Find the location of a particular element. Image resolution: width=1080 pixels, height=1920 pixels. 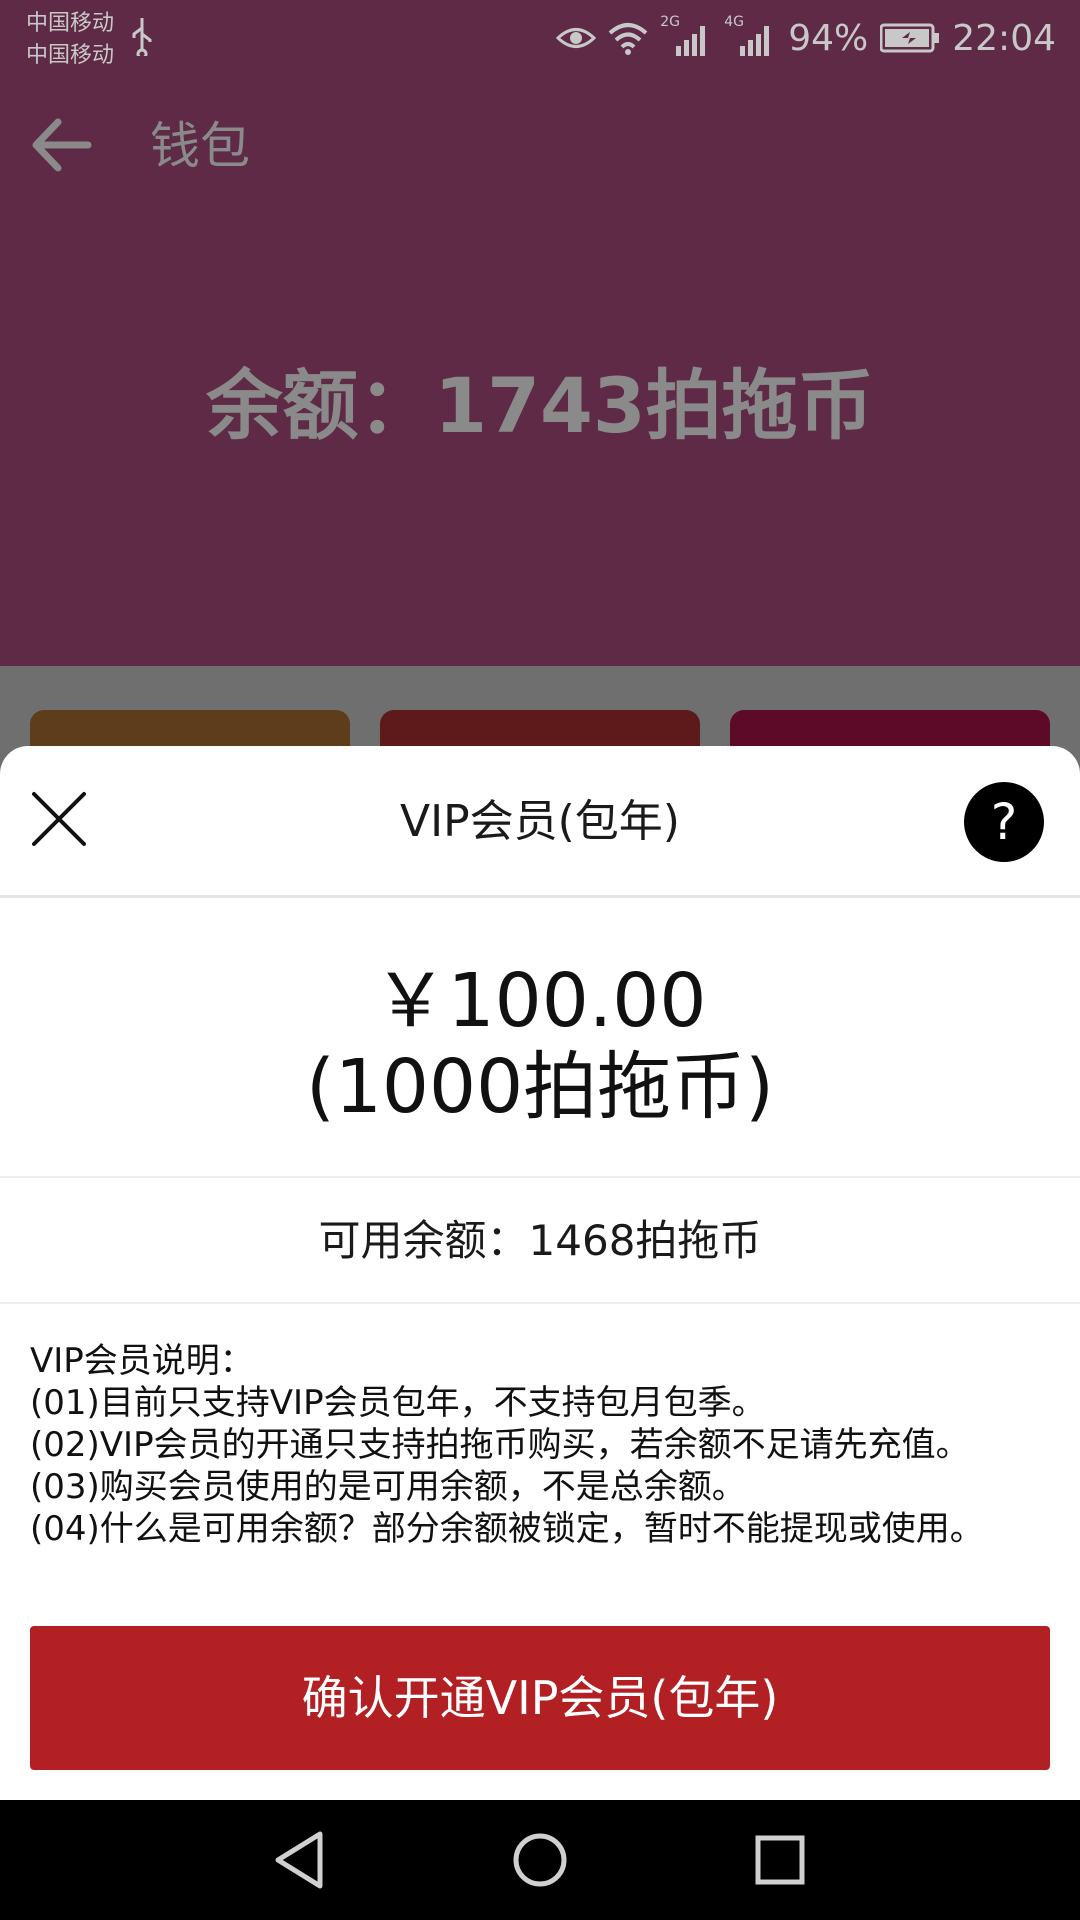

carrier-1: 中国移动 is located at coordinates (70, 23).